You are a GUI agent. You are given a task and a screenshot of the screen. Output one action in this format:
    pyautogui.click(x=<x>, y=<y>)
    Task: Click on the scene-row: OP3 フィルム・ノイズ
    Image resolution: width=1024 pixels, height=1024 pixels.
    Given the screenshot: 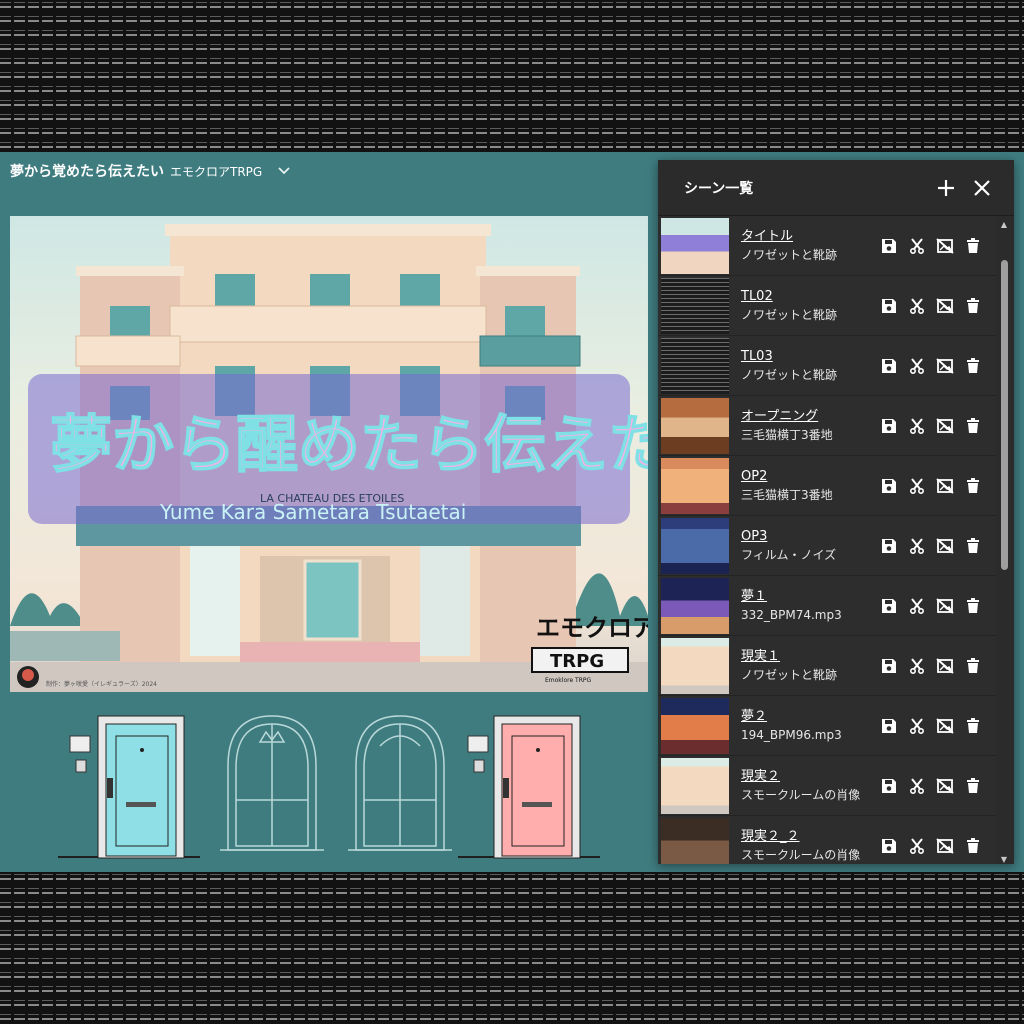 What is the action you would take?
    pyautogui.click(x=827, y=546)
    